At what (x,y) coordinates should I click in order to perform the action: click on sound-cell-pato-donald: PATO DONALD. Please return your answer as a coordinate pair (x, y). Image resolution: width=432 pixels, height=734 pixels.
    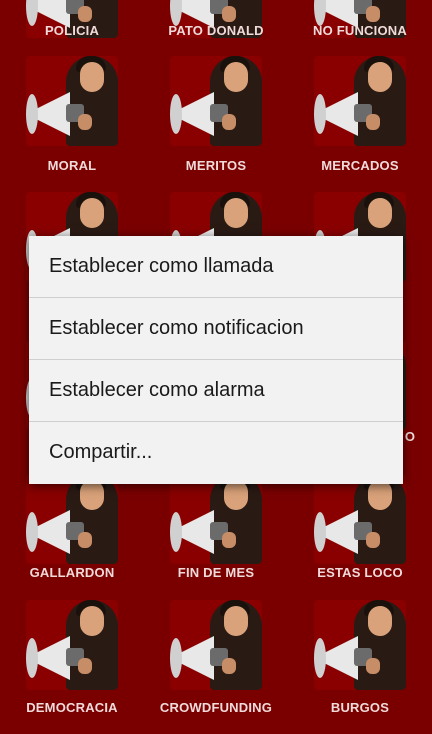
    Looking at the image, I should click on (216, 19).